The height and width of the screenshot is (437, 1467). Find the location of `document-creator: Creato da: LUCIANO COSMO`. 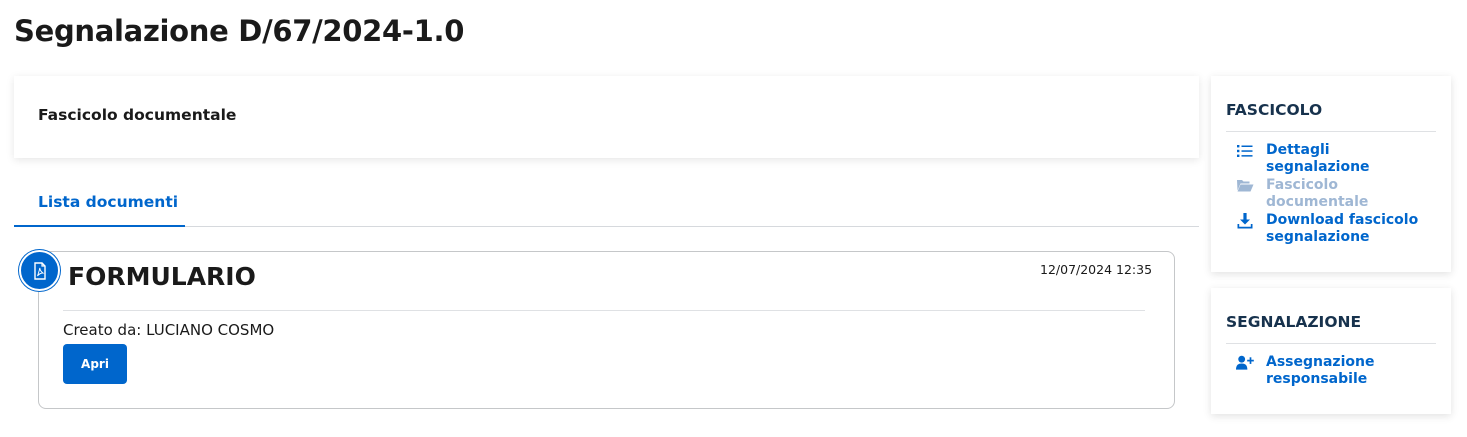

document-creator: Creato da: LUCIANO COSMO is located at coordinates (168, 330).